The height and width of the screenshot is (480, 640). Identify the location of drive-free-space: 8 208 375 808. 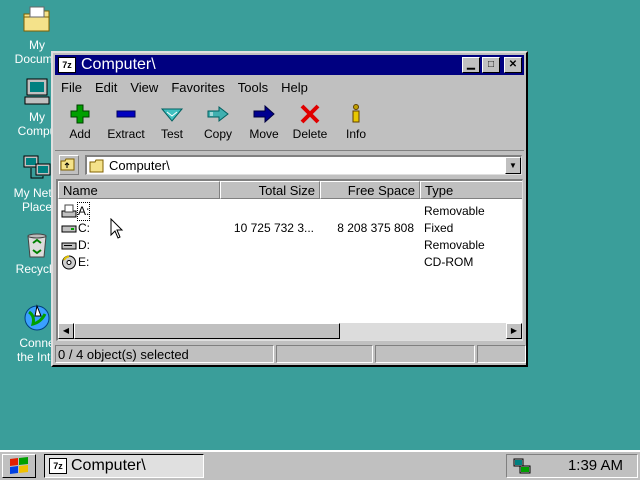
(375, 228).